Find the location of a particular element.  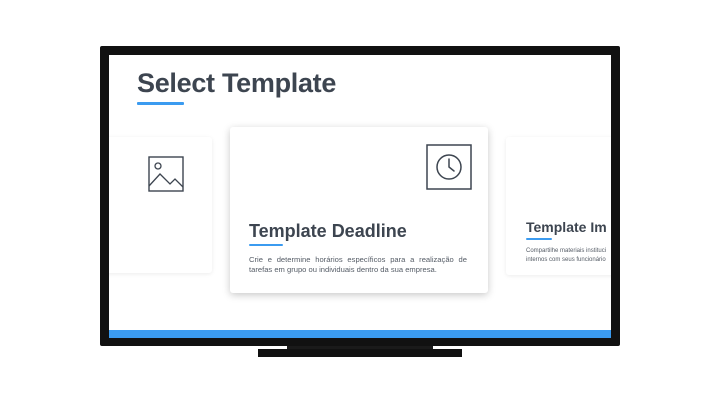

title-underline is located at coordinates (160, 103).